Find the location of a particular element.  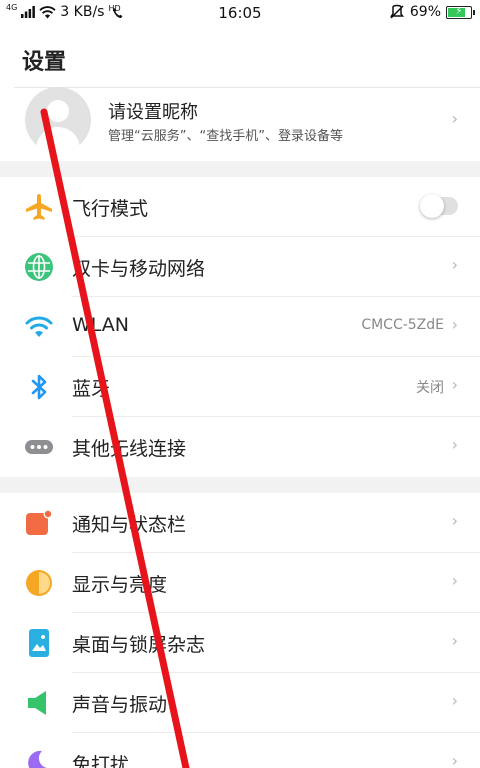

notifications-label: 通知与状态栏 is located at coordinates (129, 525).